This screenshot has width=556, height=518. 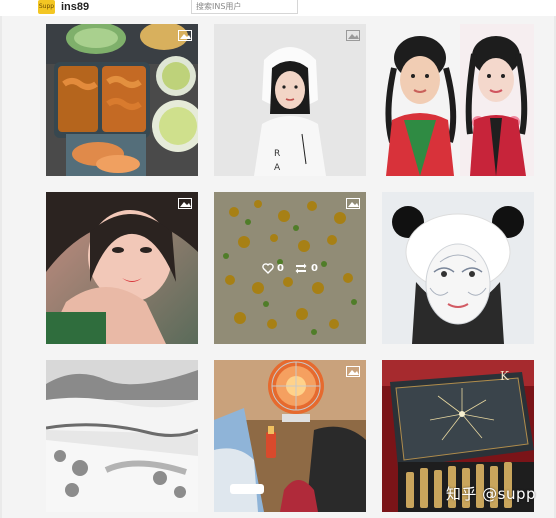 What do you see at coordinates (268, 268) in the screenshot?
I see `heart-icon` at bounding box center [268, 268].